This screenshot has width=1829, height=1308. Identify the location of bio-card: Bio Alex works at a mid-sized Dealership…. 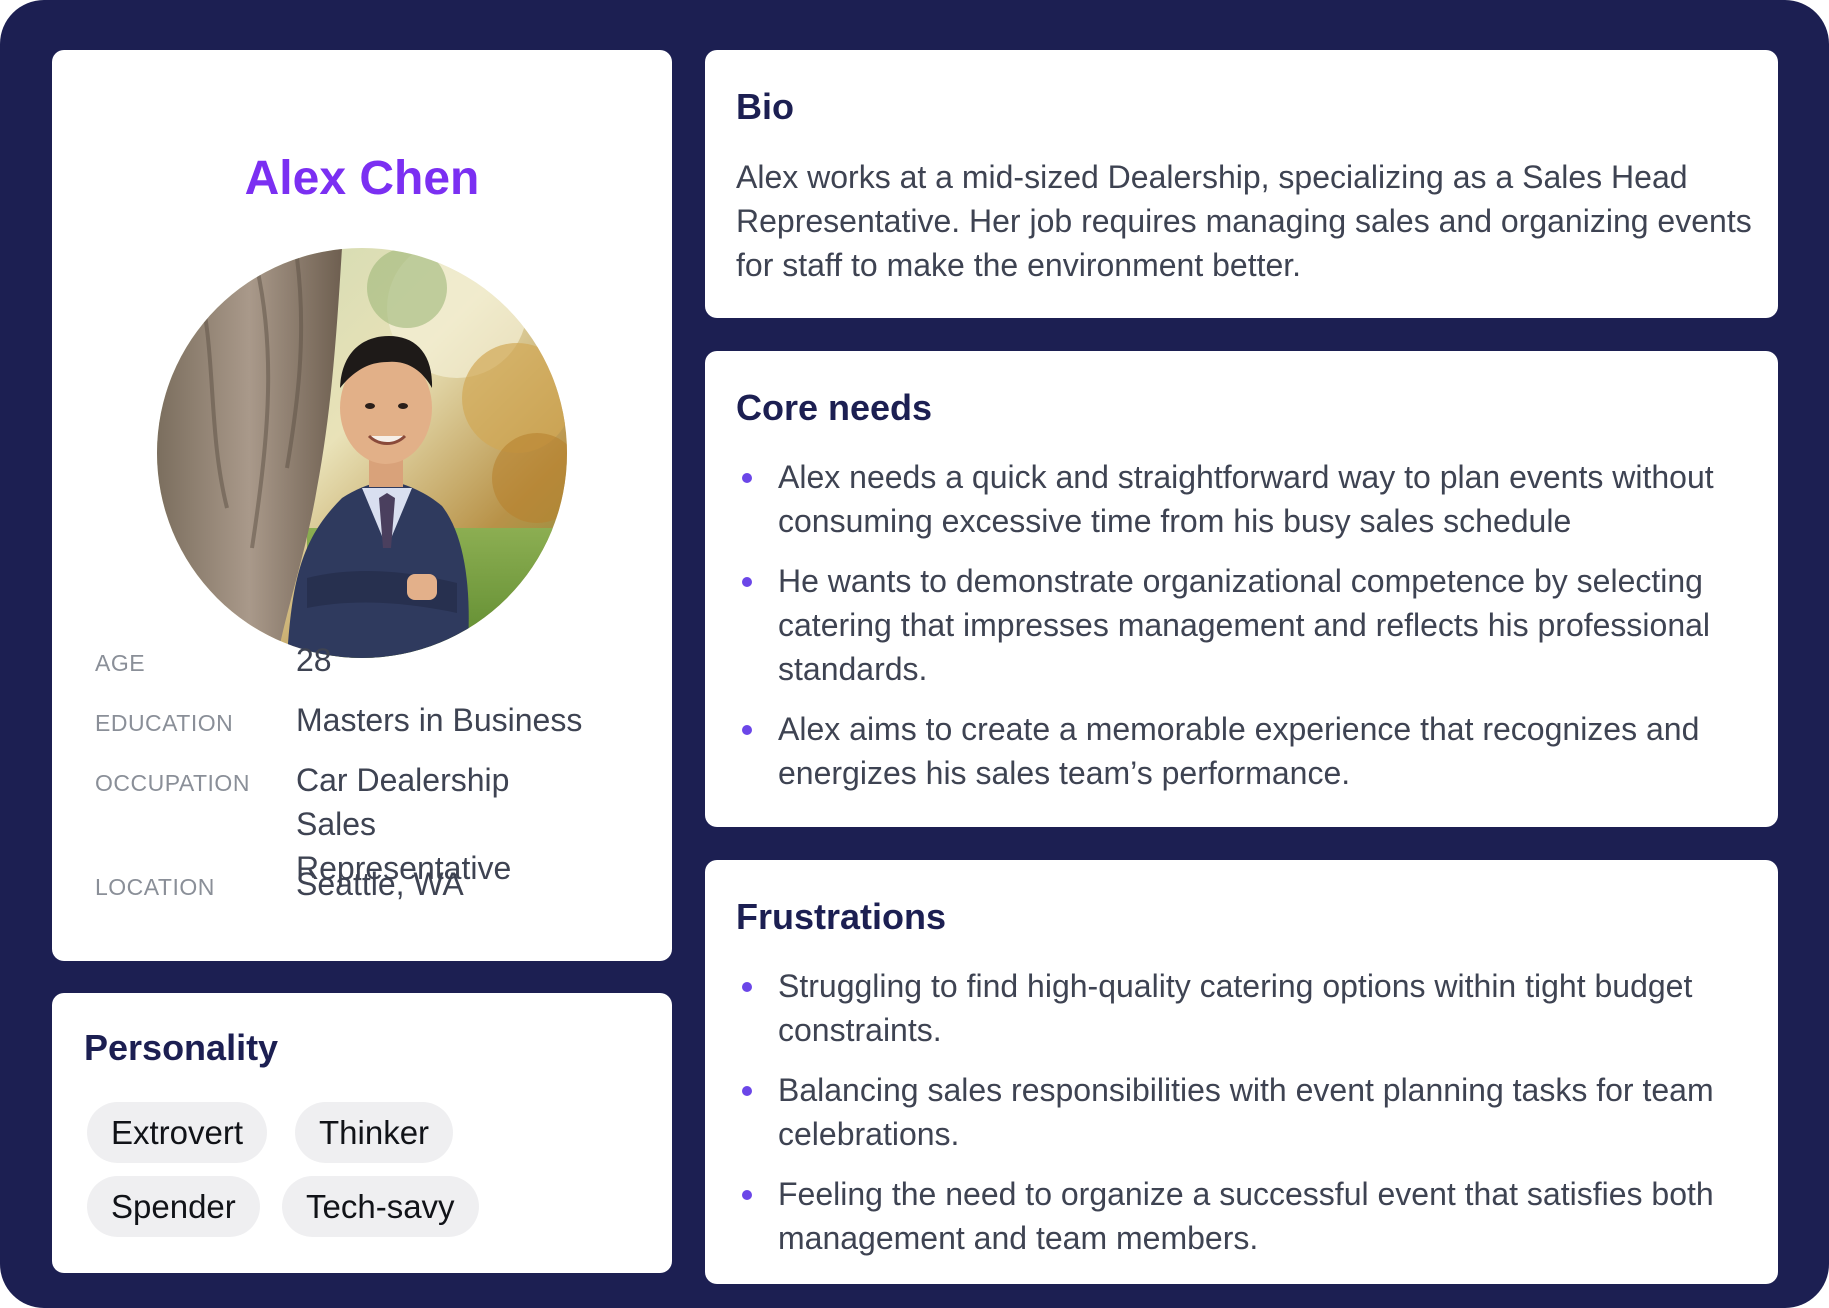
(1241, 184).